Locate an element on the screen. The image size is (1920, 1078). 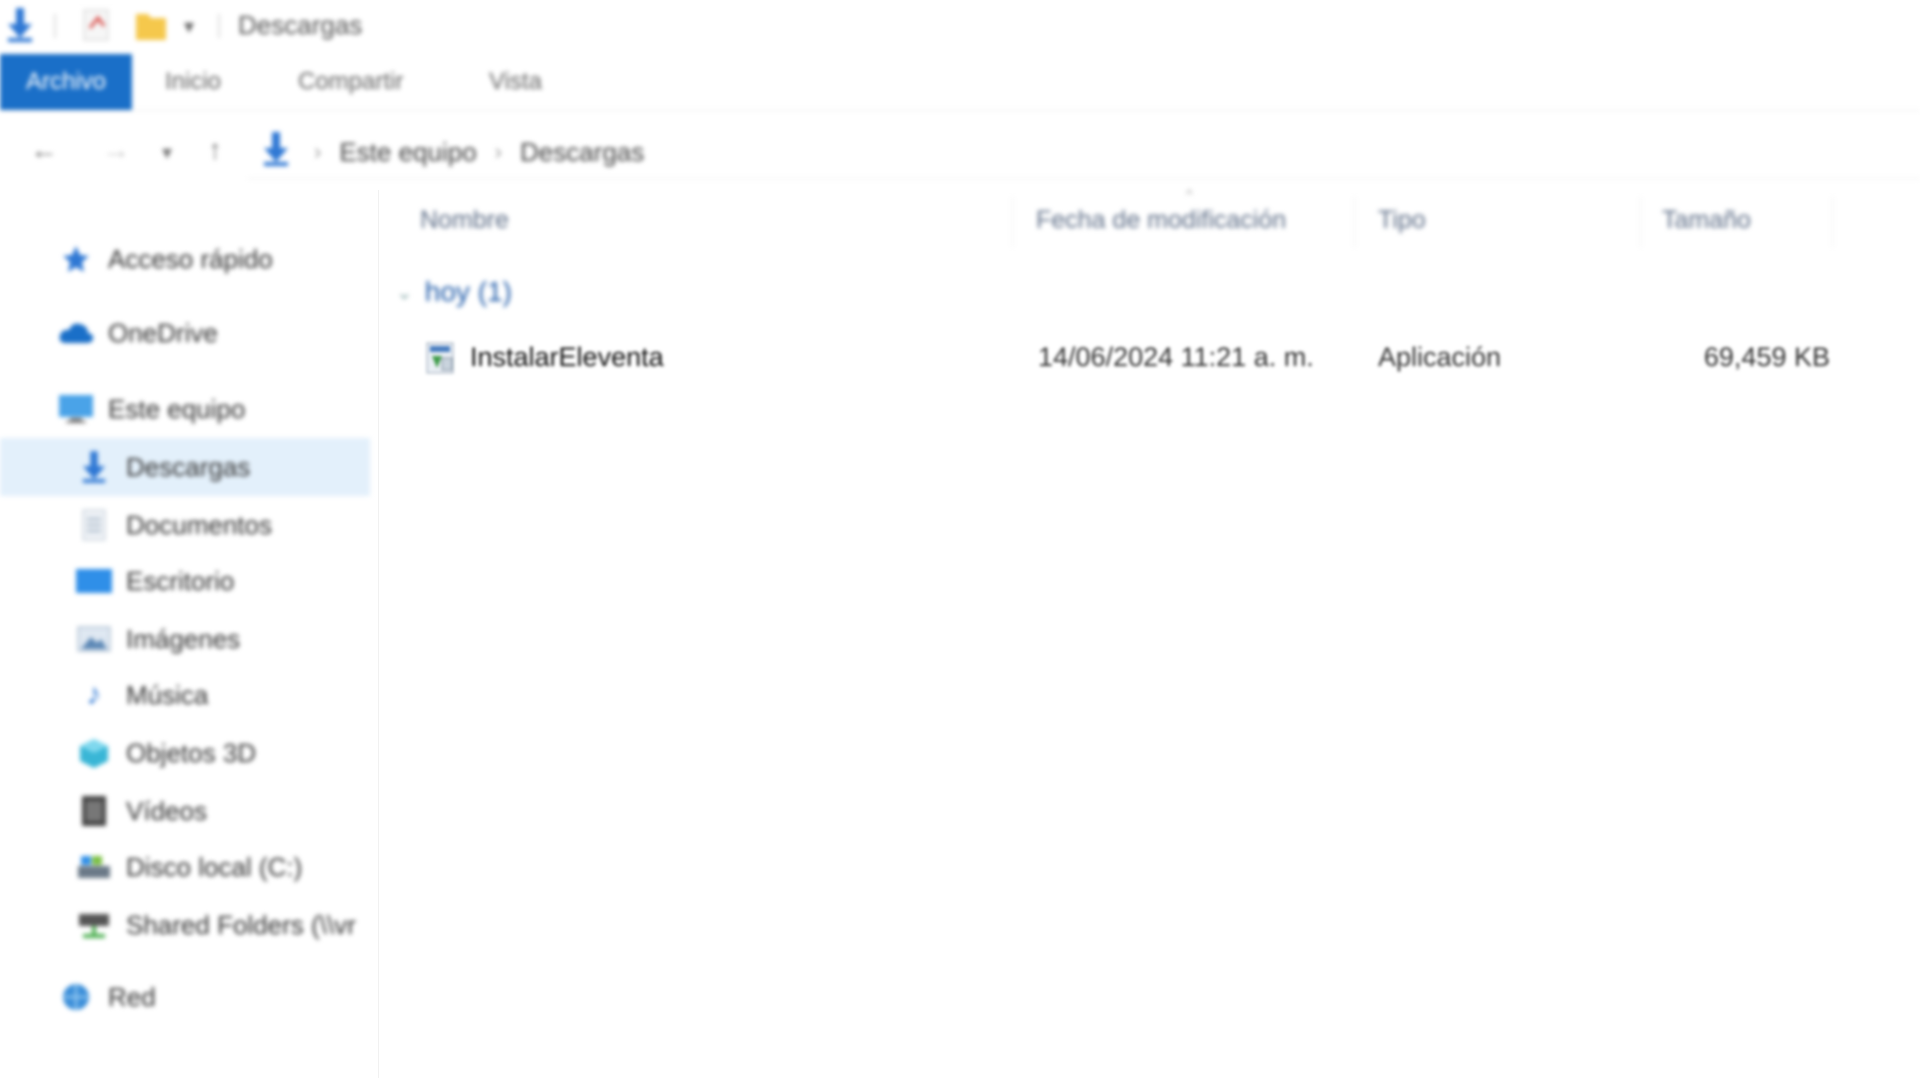
file-date: 14/06/2024 11:21 a. m. is located at coordinates (1176, 357).